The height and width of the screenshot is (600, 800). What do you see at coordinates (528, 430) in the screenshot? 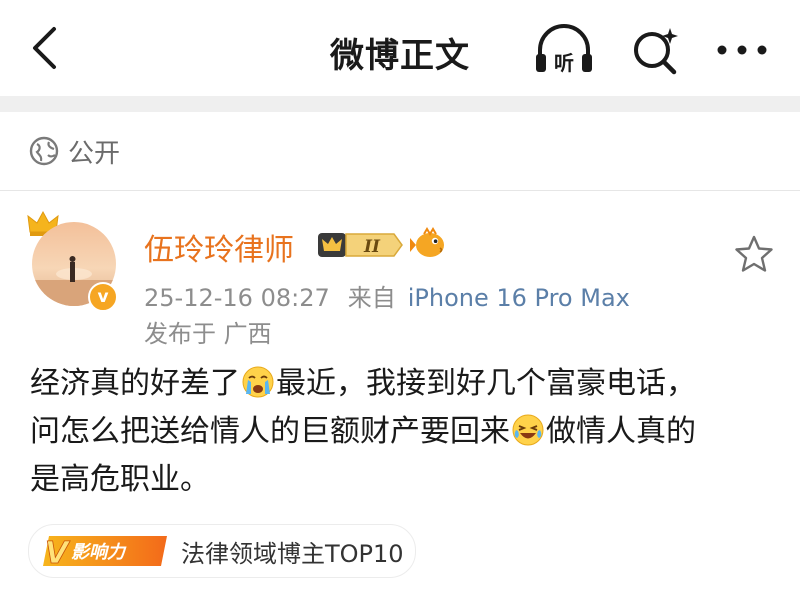
I see `laughing-tears-emoji-icon` at bounding box center [528, 430].